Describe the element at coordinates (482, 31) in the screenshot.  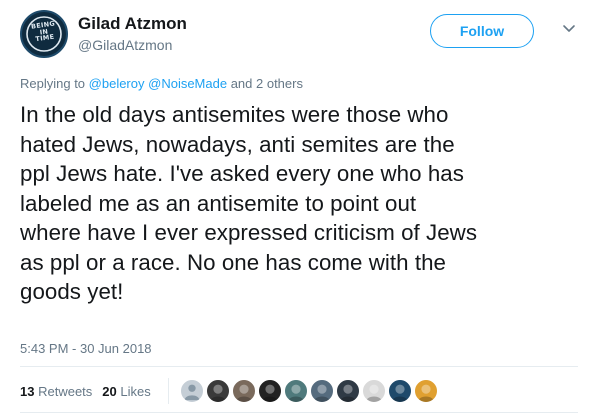
I see `follow-button: Follow` at that location.